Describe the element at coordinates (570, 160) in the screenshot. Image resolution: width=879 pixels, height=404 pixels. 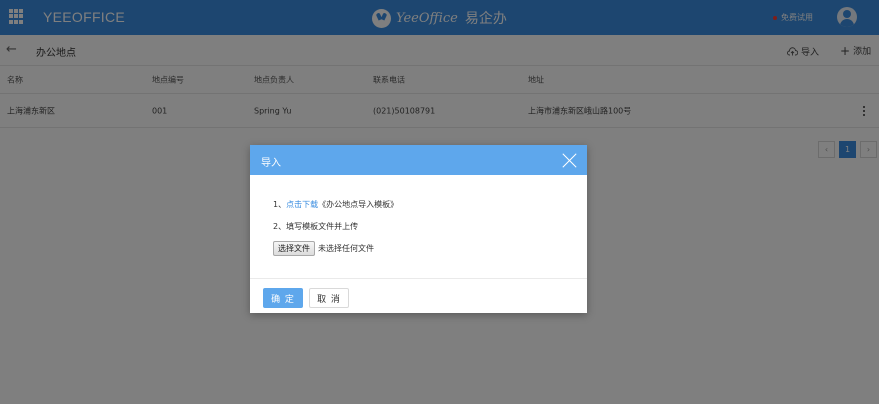
I see `close-icon` at that location.